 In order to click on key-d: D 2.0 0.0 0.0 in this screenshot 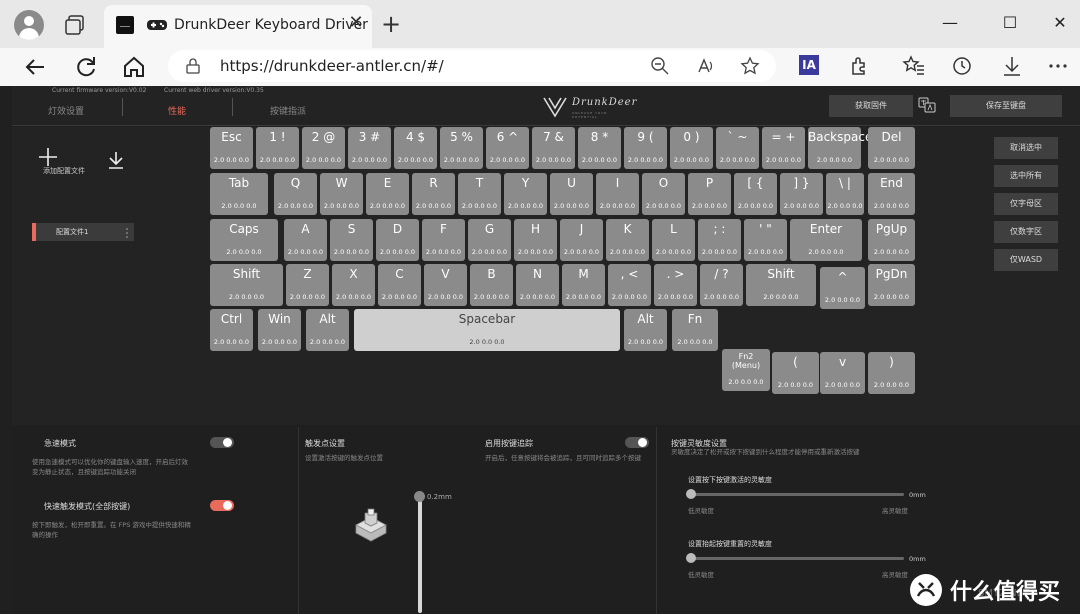, I will do `click(397, 240)`.